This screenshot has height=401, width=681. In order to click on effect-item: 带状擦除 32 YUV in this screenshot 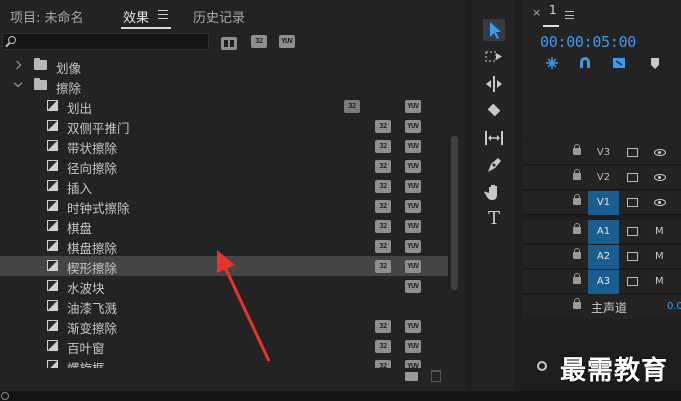, I will do `click(224, 146)`.